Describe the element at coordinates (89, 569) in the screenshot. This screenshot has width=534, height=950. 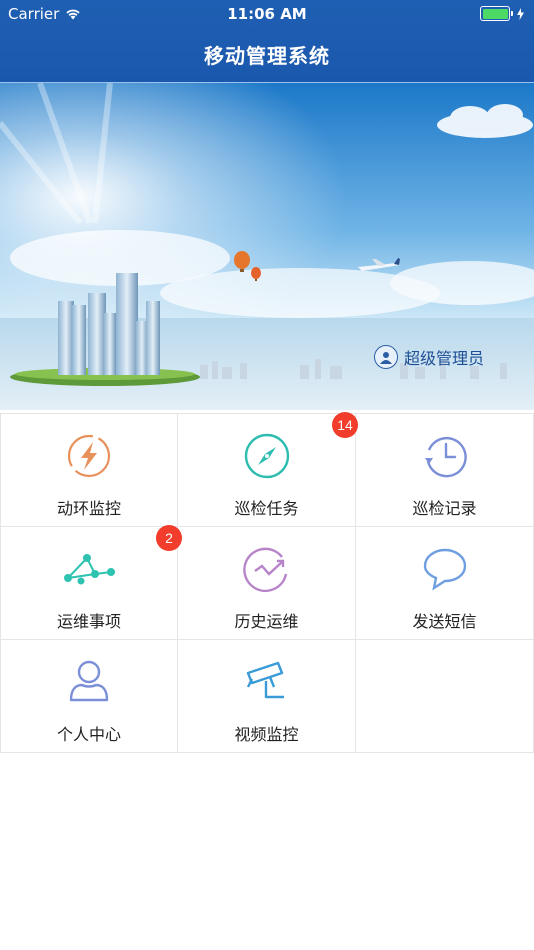
I see `network-nodes-icon` at that location.